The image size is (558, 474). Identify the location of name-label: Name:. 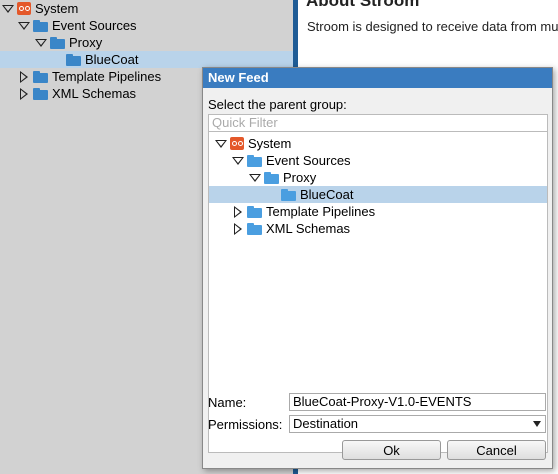
(227, 402).